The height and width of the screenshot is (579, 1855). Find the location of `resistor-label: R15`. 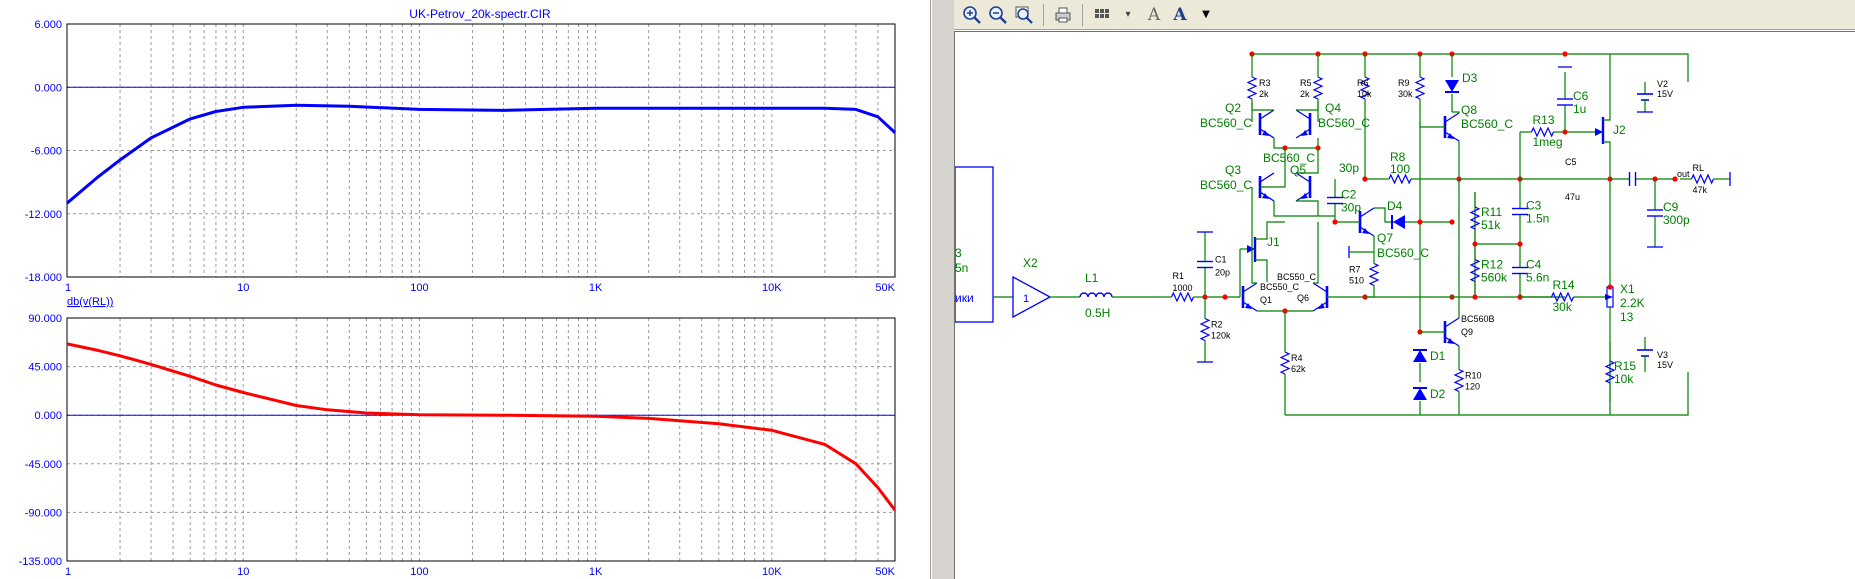

resistor-label: R15 is located at coordinates (1625, 366).